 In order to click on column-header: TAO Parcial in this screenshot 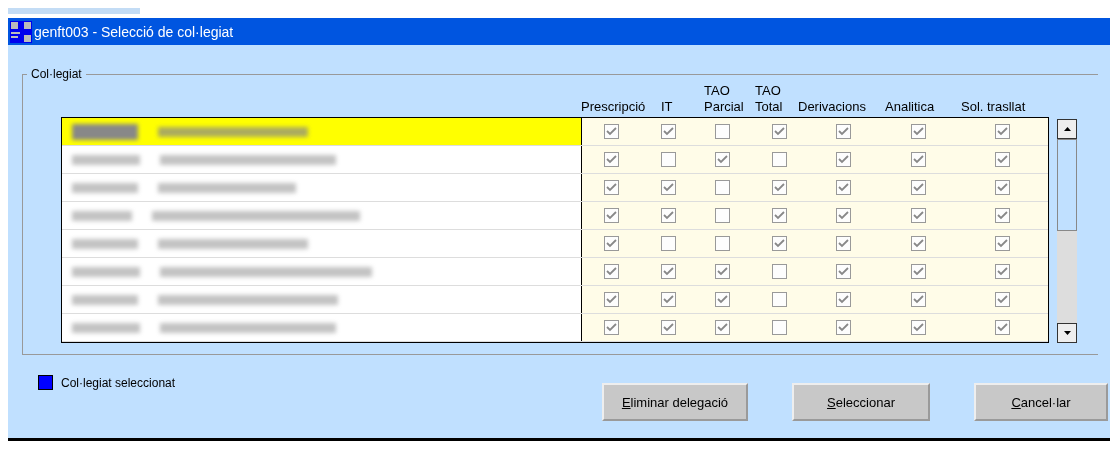, I will do `click(724, 99)`.